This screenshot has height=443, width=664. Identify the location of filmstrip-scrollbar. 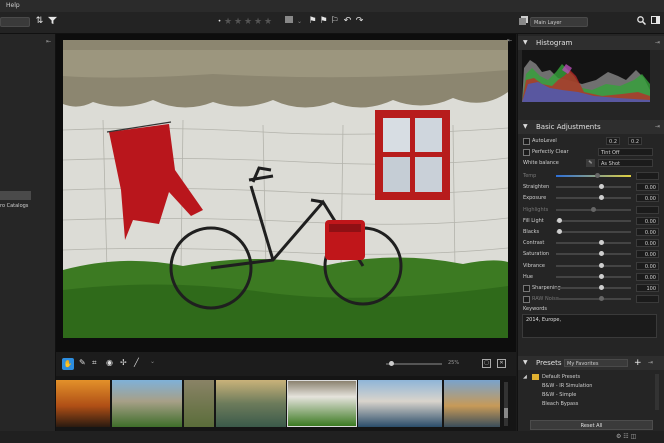
(506, 404).